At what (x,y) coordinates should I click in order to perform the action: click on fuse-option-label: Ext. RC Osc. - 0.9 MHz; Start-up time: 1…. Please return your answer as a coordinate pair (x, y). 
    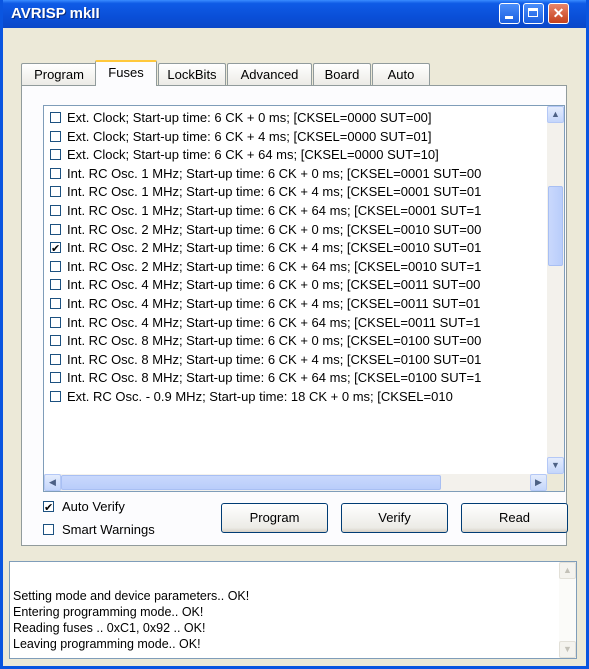
    Looking at the image, I should click on (260, 396).